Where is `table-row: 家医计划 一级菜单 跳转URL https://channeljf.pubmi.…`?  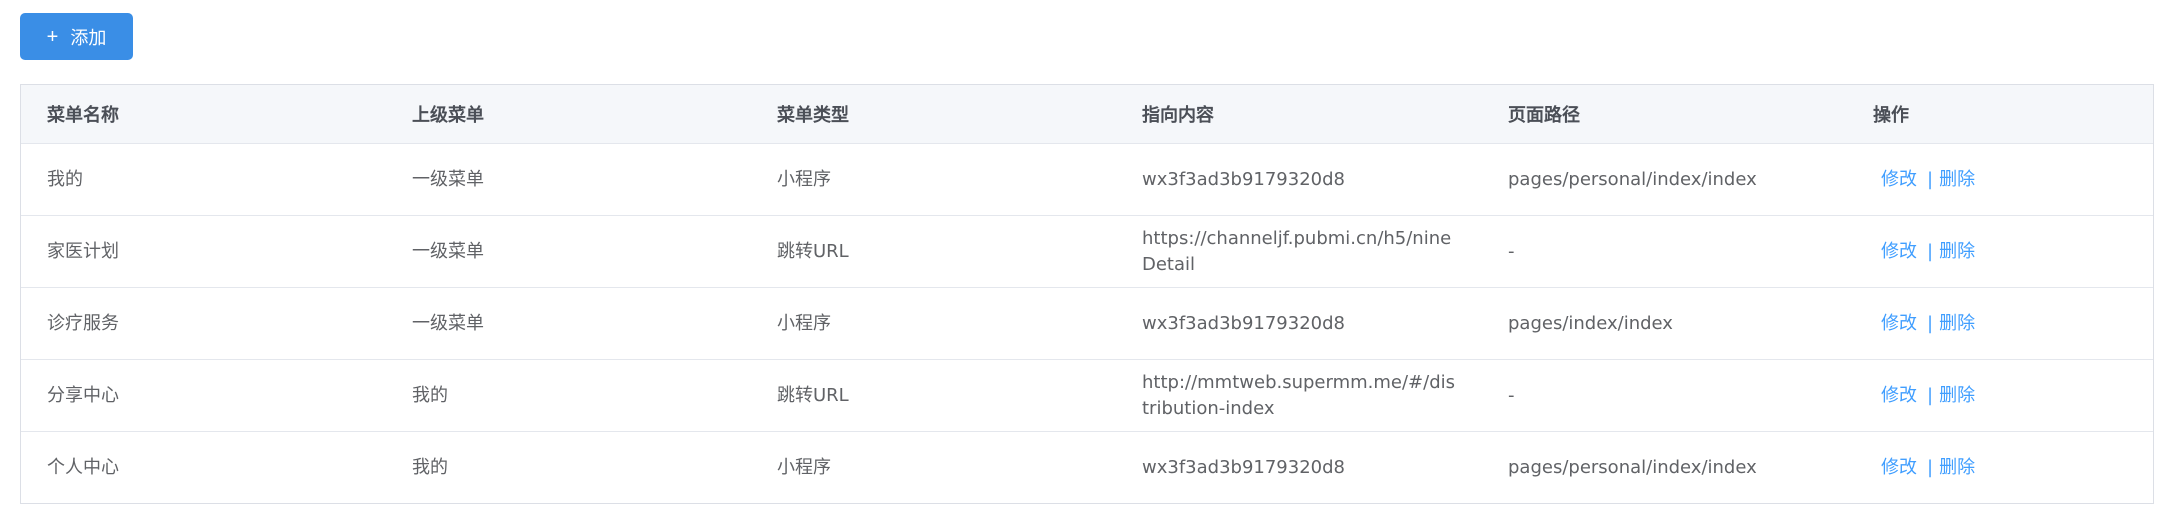
table-row: 家医计划 一级菜单 跳转URL https://channeljf.pubmi.… is located at coordinates (1087, 251).